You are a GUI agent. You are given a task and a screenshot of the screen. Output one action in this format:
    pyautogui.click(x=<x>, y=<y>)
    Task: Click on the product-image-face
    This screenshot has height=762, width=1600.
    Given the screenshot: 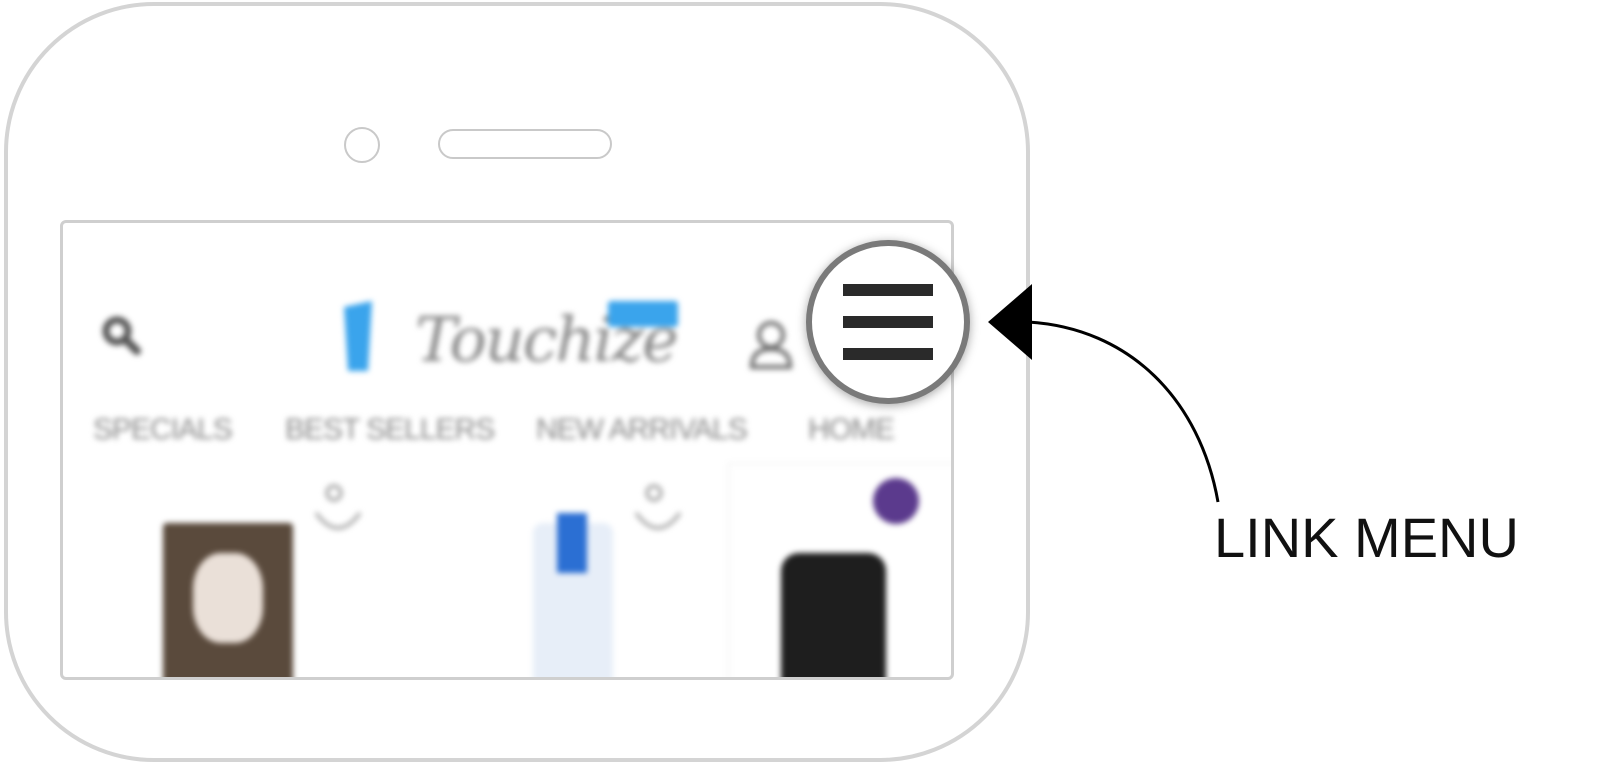 What is the action you would take?
    pyautogui.click(x=228, y=598)
    